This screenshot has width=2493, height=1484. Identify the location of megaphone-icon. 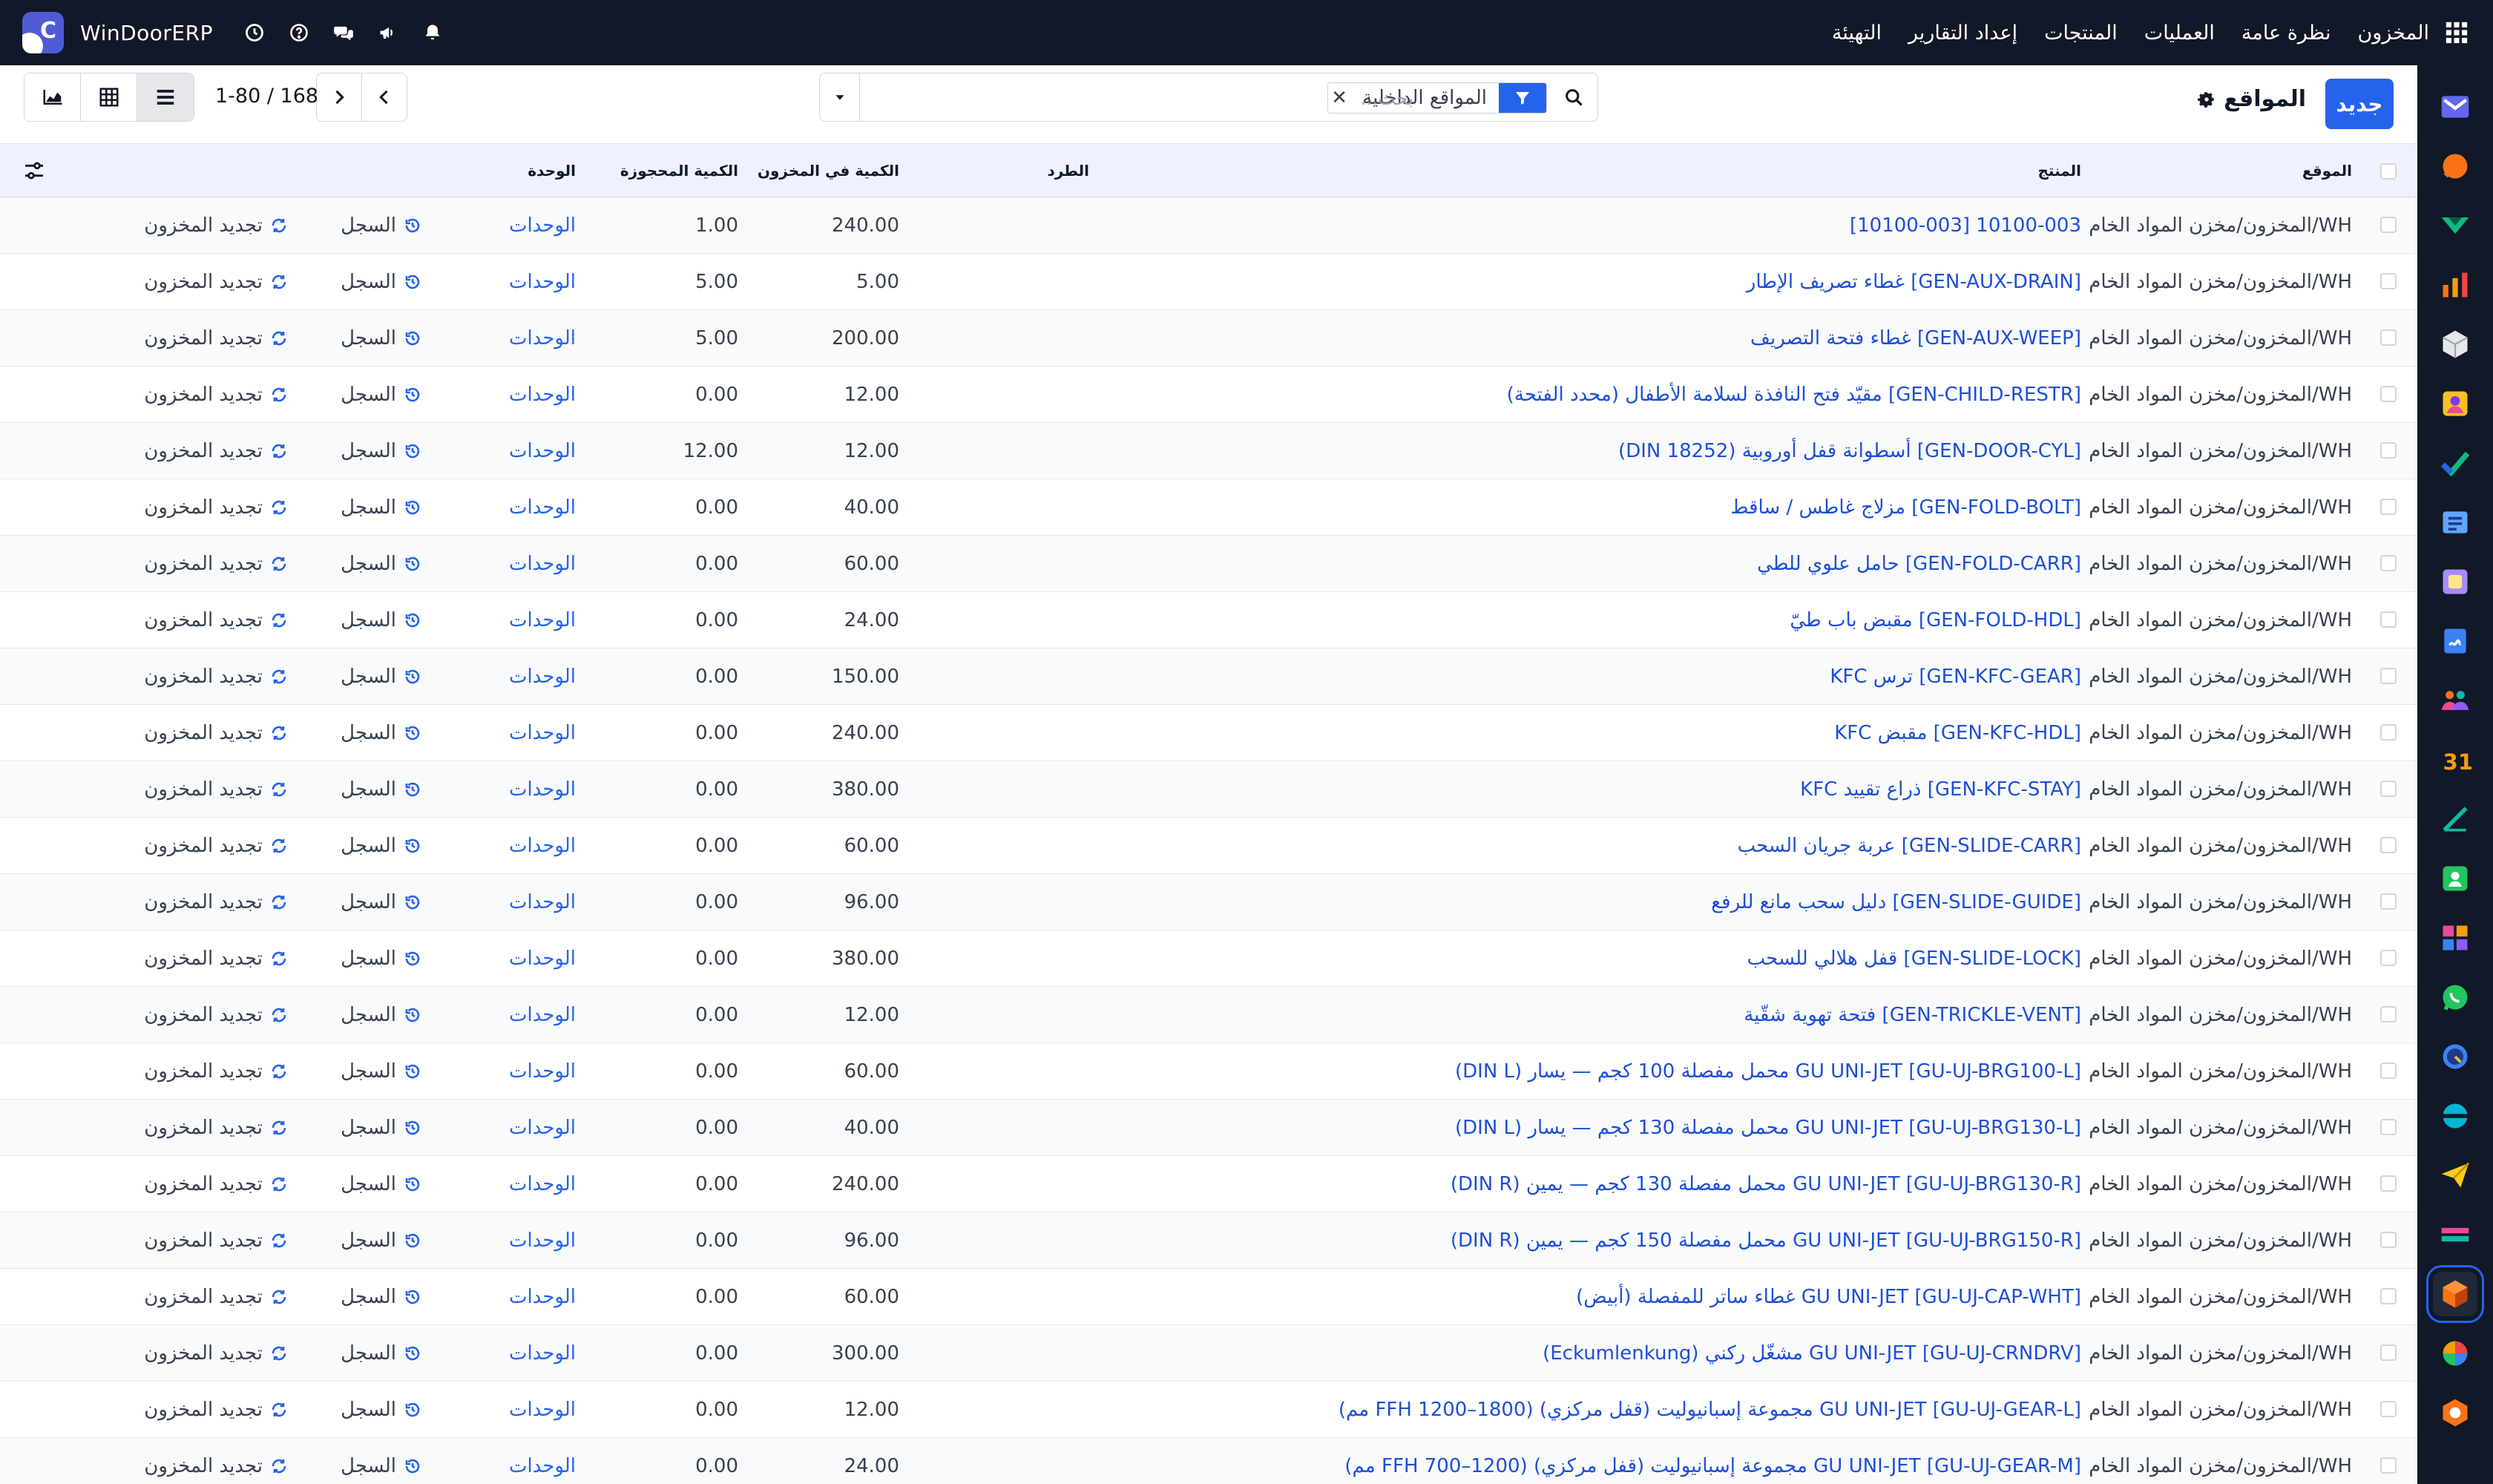
(388, 32).